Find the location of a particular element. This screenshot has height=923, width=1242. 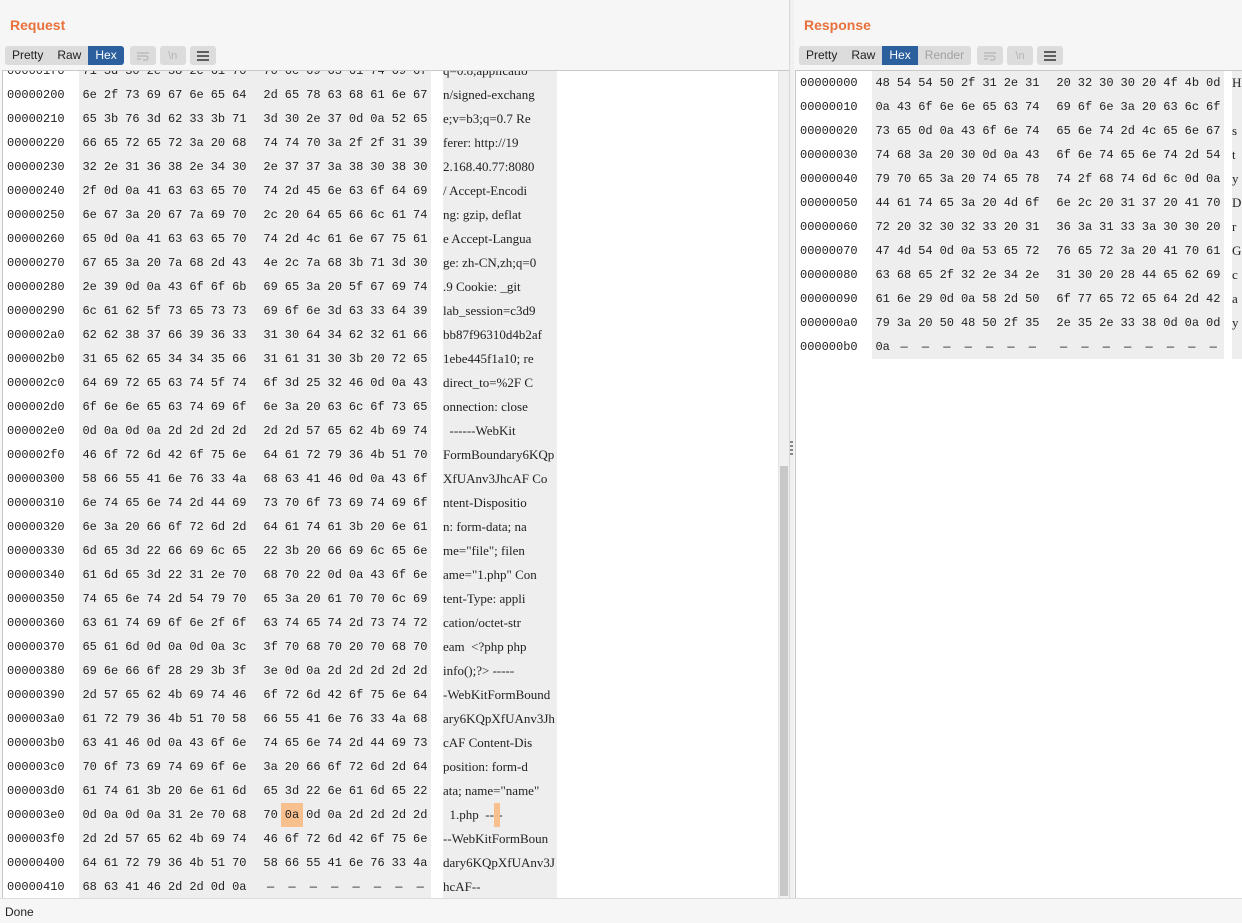

hex-byte: 33 is located at coordinates (989, 227).